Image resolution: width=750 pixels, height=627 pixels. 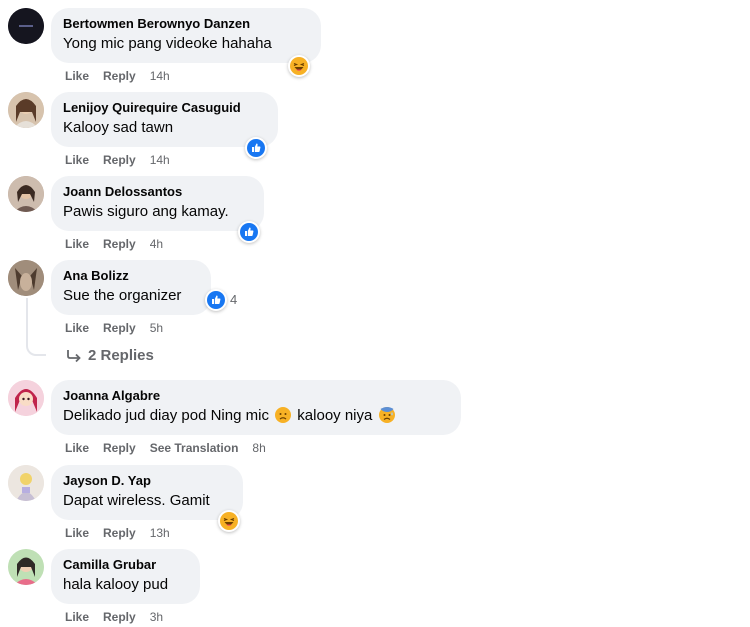 I want to click on comment-author: Joanna Algabre, so click(x=256, y=396).